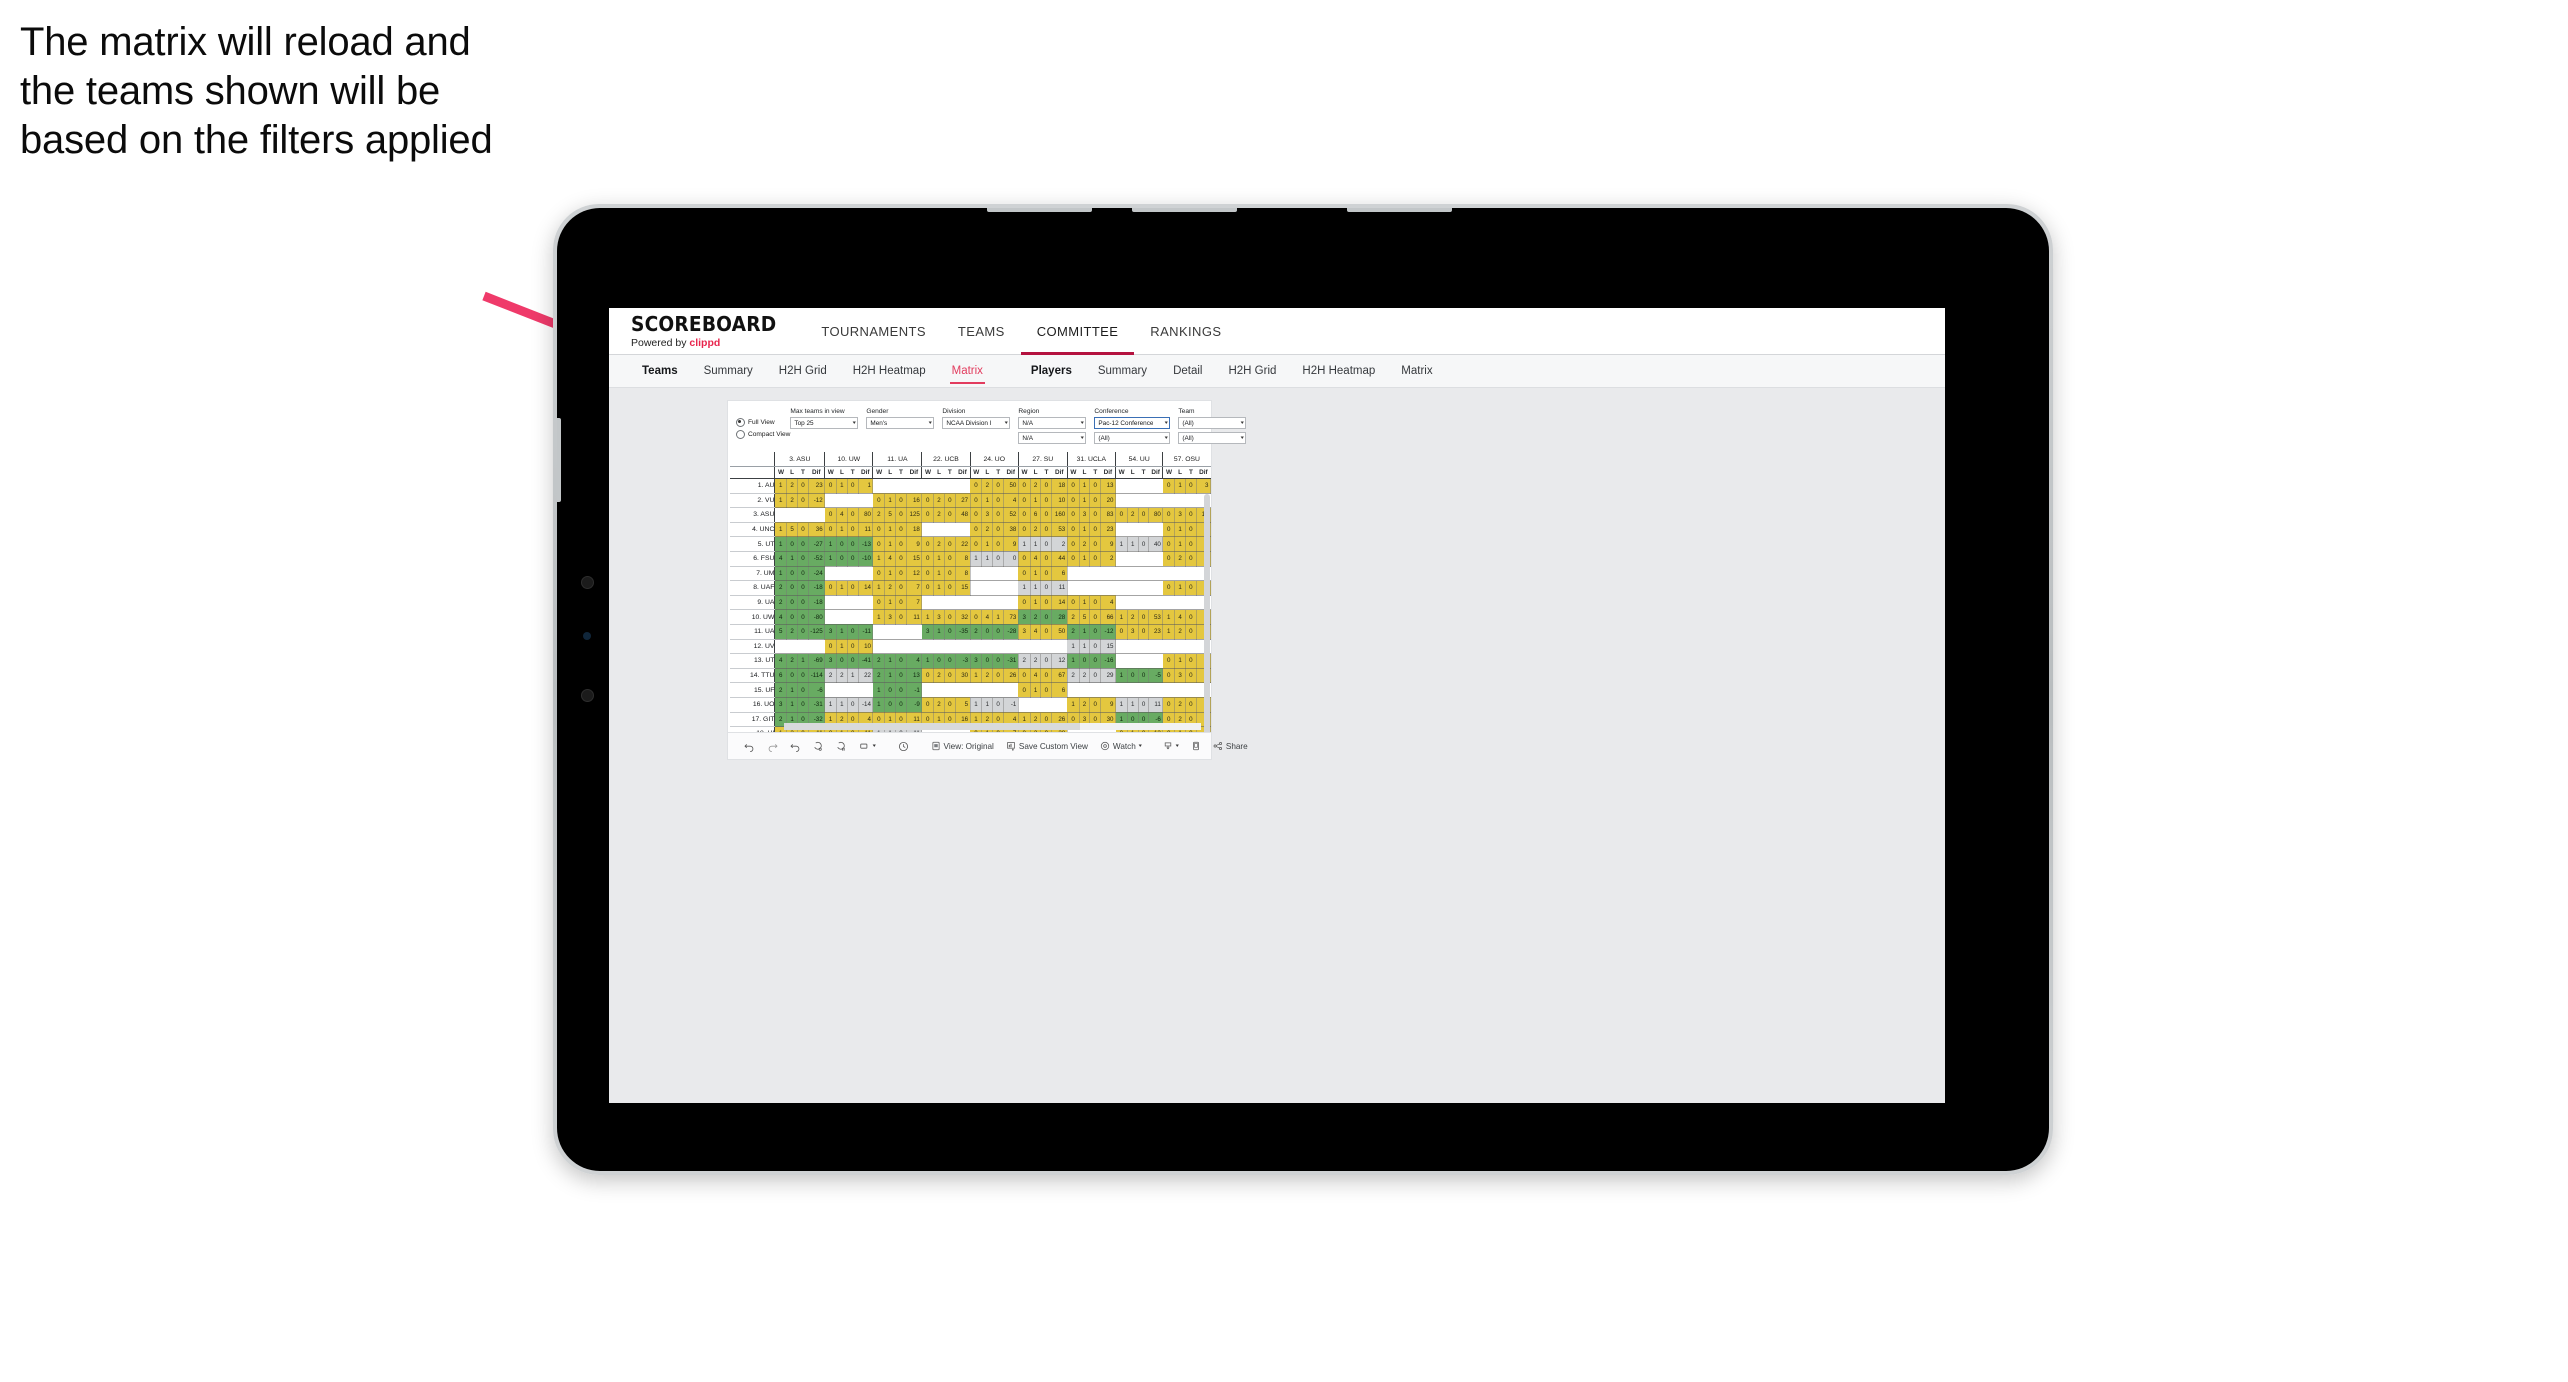  Describe the element at coordinates (1108, 632) in the screenshot. I see `matrix-cell: -12` at that location.